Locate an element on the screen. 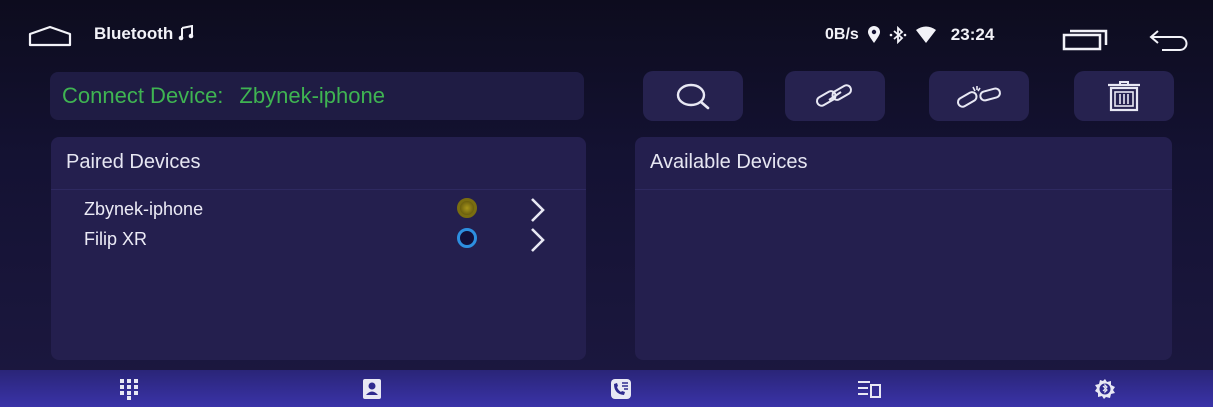 The width and height of the screenshot is (1213, 407). trash-icon is located at coordinates (1124, 96).